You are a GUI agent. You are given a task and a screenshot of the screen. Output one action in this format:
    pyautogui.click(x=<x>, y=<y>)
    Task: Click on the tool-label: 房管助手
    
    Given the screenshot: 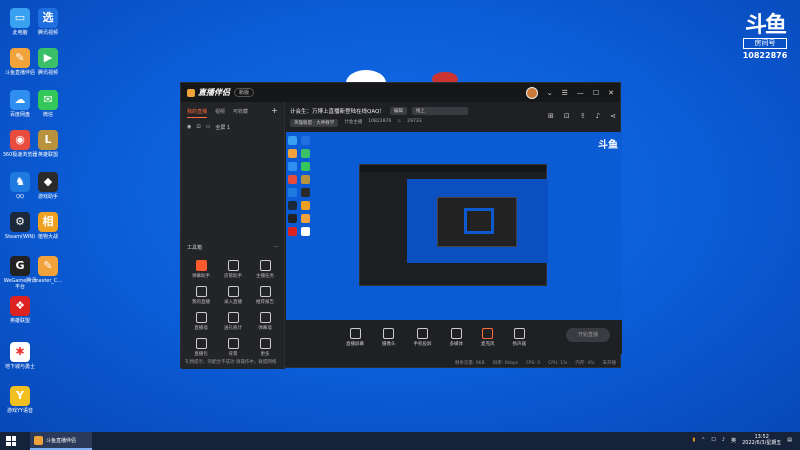 What is the action you would take?
    pyautogui.click(x=233, y=276)
    